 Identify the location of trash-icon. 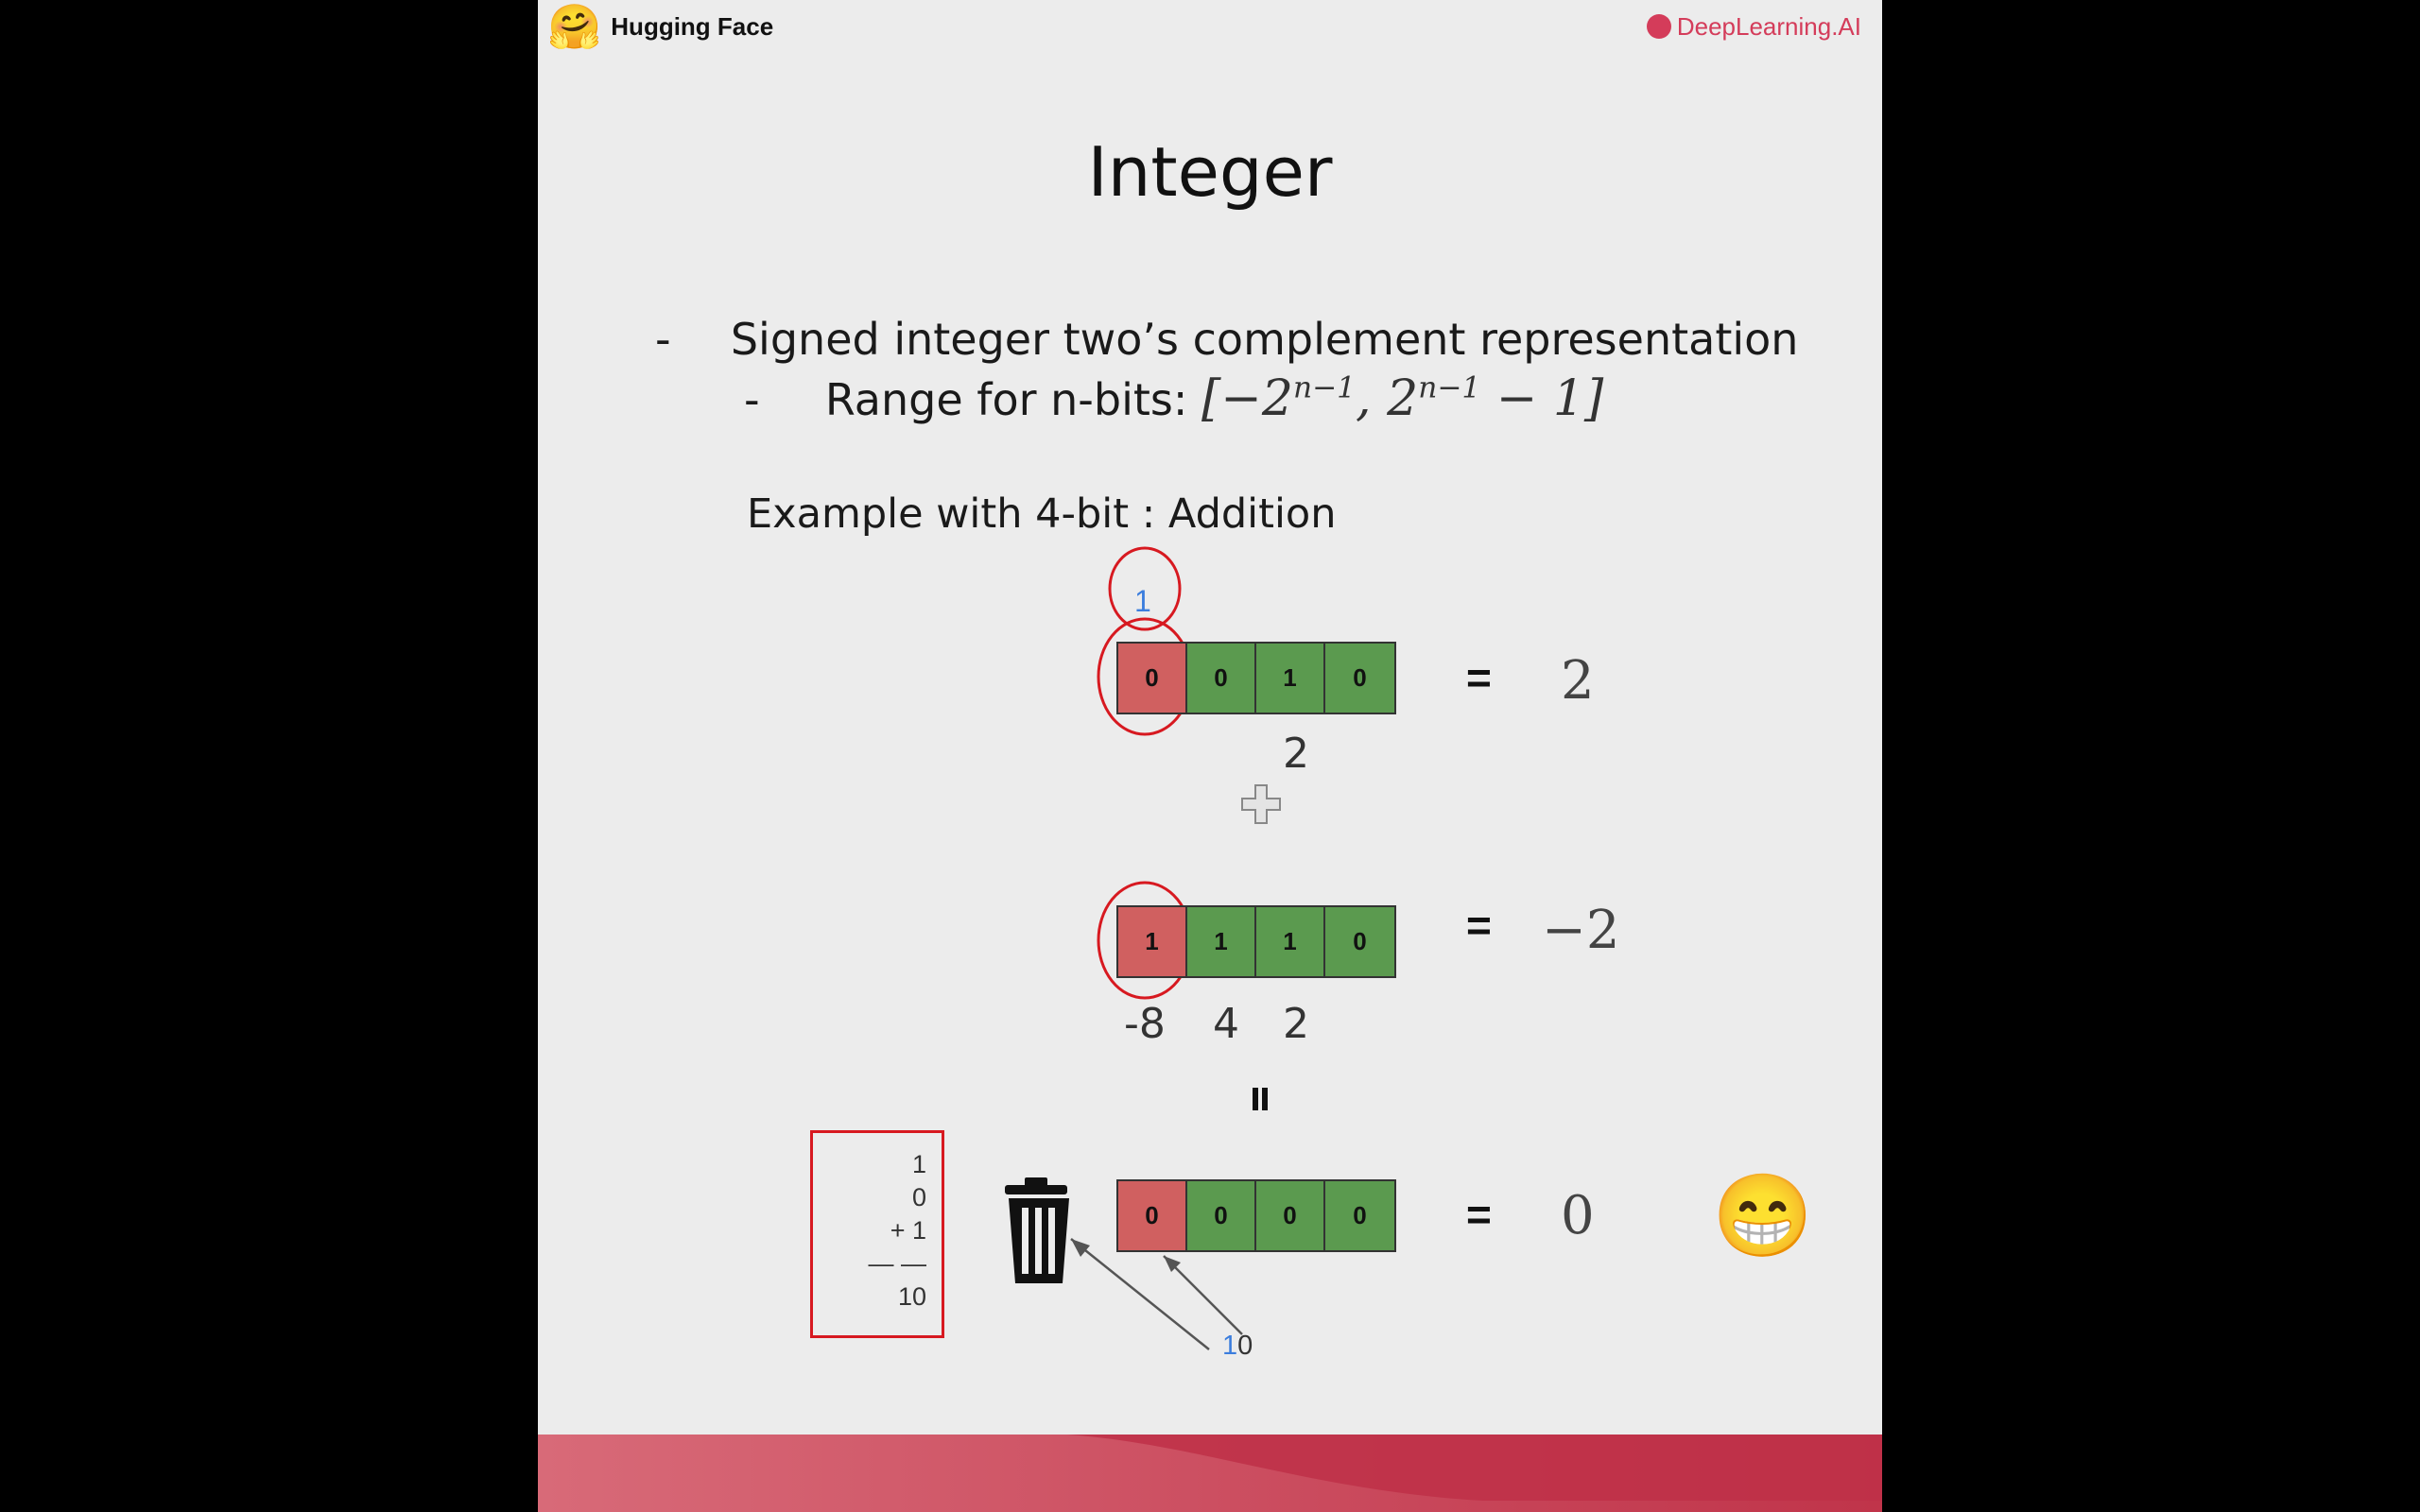
(1037, 1230).